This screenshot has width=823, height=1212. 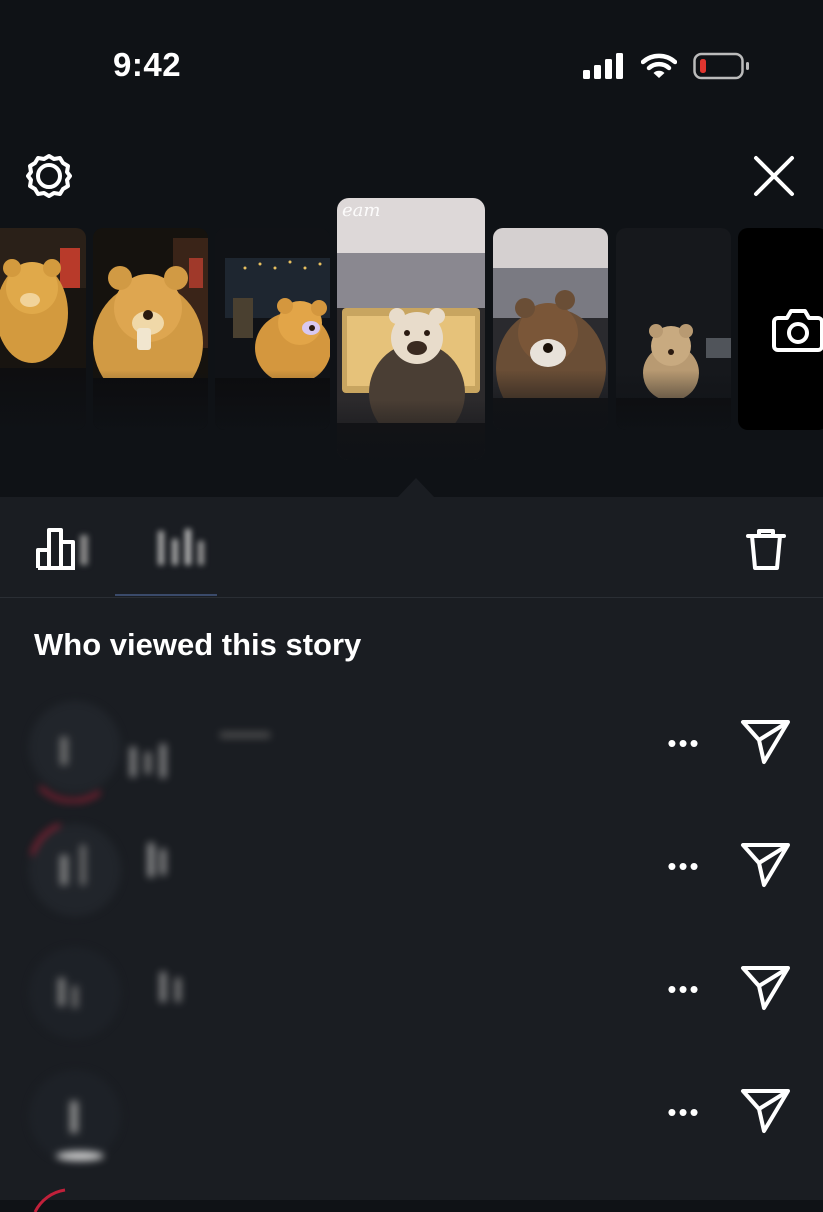 I want to click on status-icons, so click(x=667, y=66).